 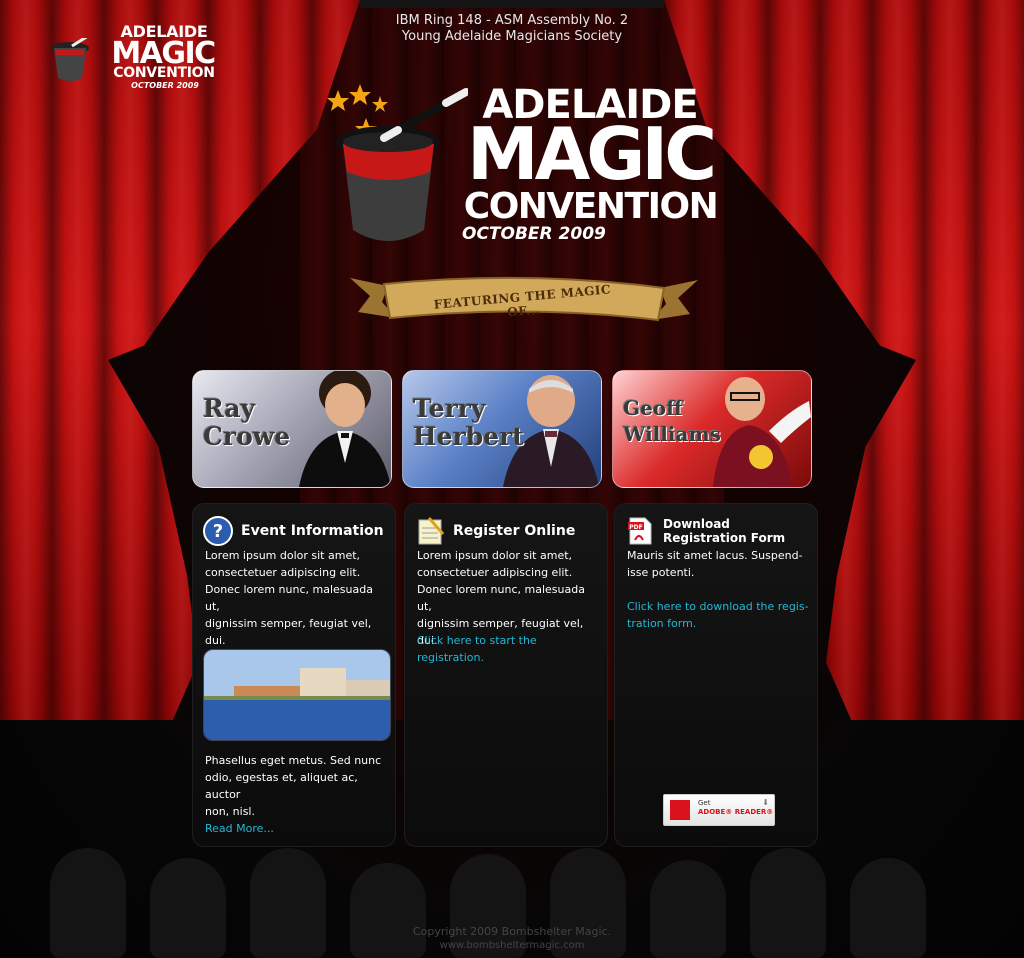 I want to click on panel-header: ? Event Information, so click(x=293, y=531).